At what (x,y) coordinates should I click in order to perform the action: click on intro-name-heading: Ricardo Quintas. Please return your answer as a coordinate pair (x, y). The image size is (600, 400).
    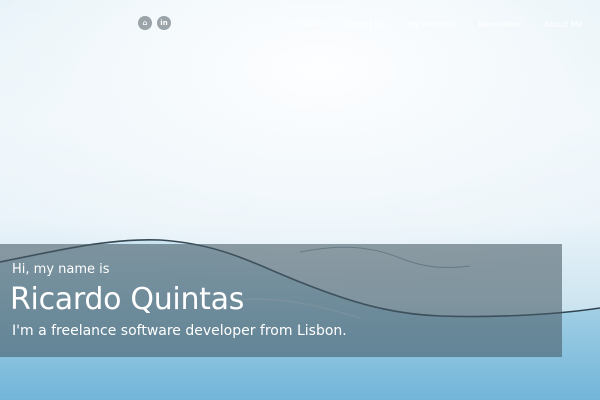
    Looking at the image, I should click on (127, 299).